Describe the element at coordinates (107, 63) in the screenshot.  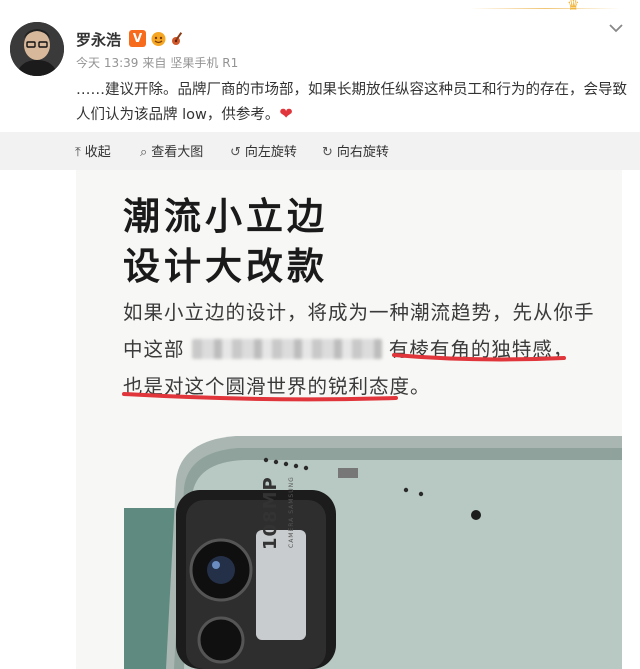
I see `post-time: 今天 13:39` at that location.